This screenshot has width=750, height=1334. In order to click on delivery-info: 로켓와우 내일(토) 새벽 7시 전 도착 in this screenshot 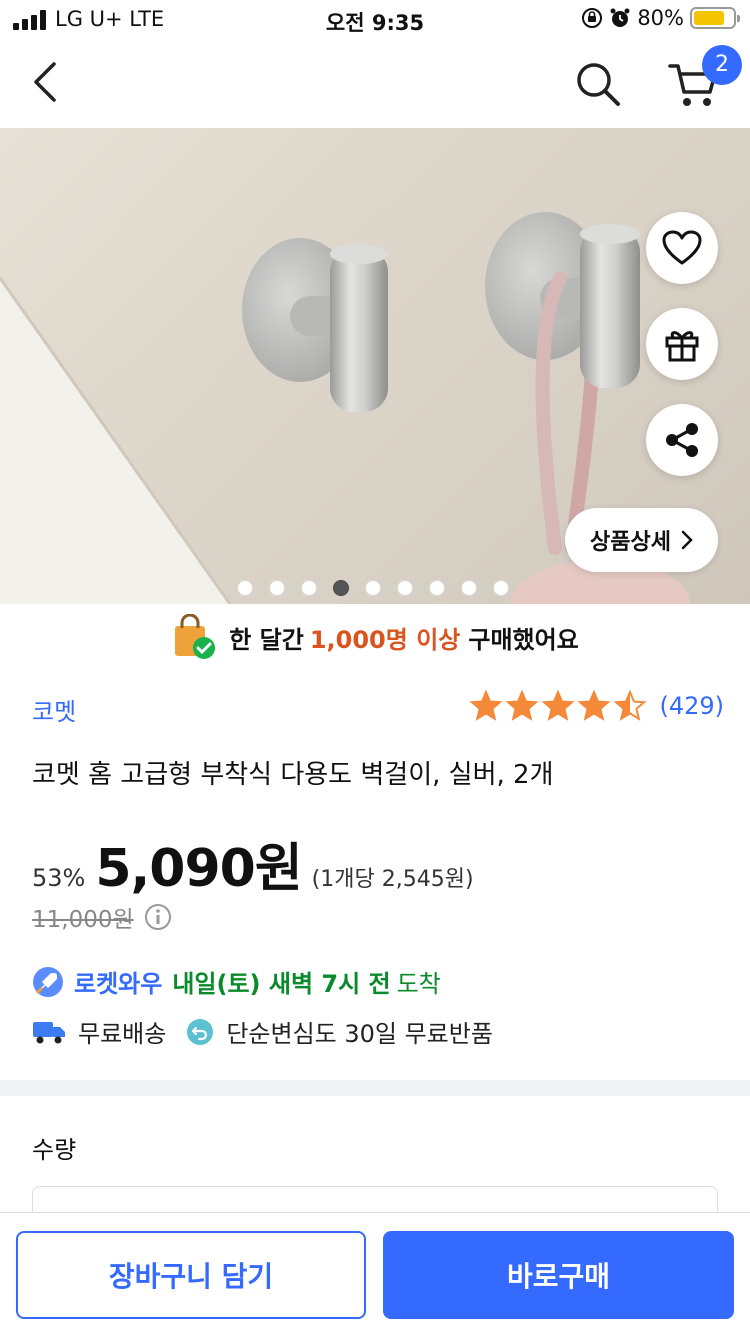, I will do `click(236, 981)`.